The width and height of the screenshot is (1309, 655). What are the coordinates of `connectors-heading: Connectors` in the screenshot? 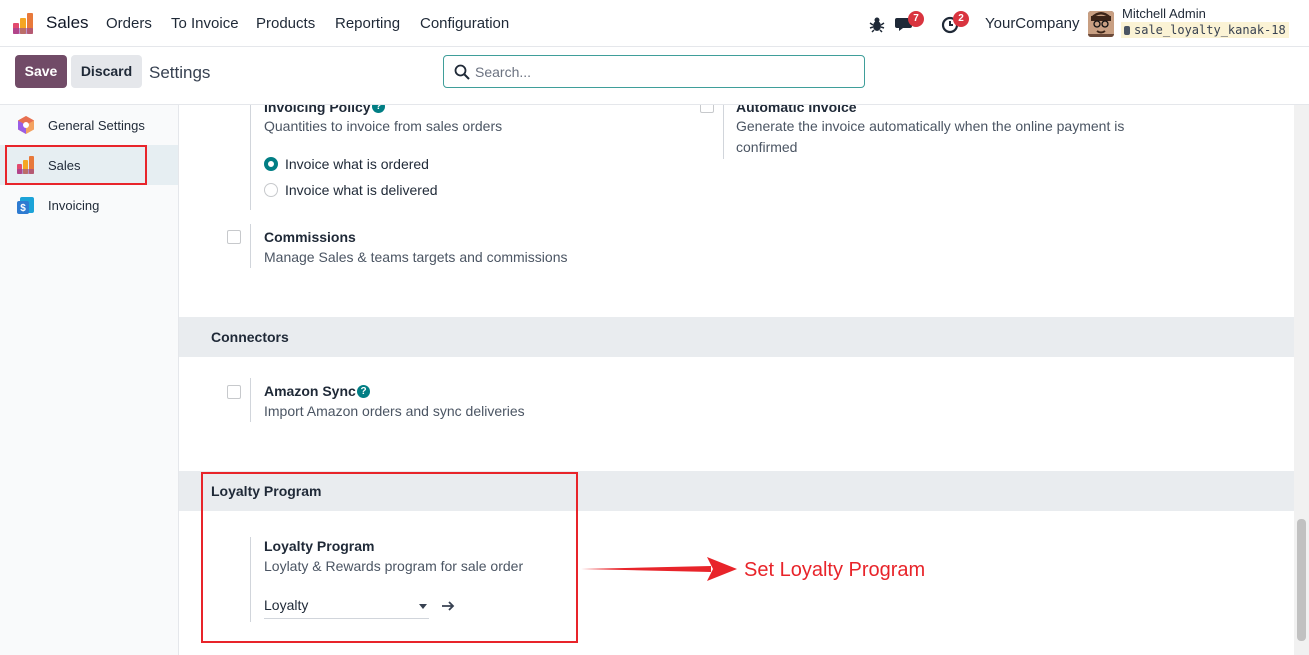 It's located at (250, 337).